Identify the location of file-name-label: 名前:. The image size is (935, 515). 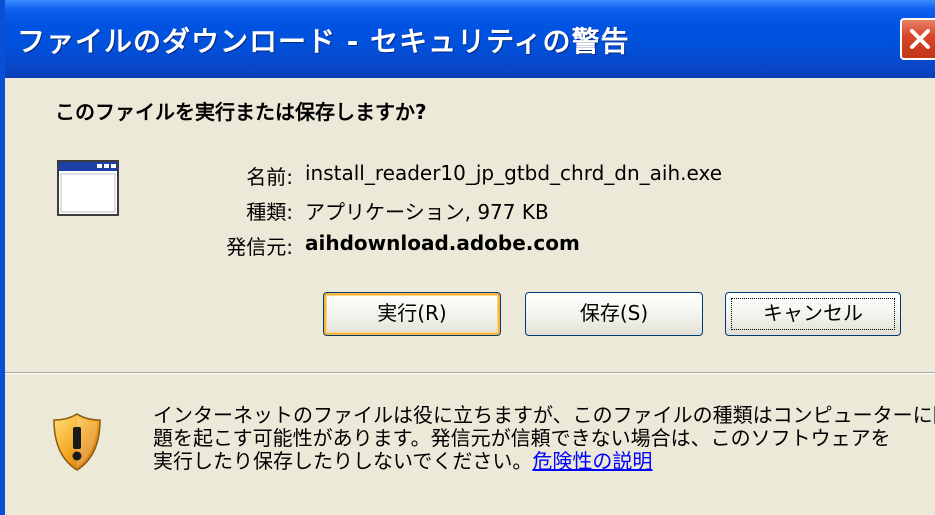
(269, 177).